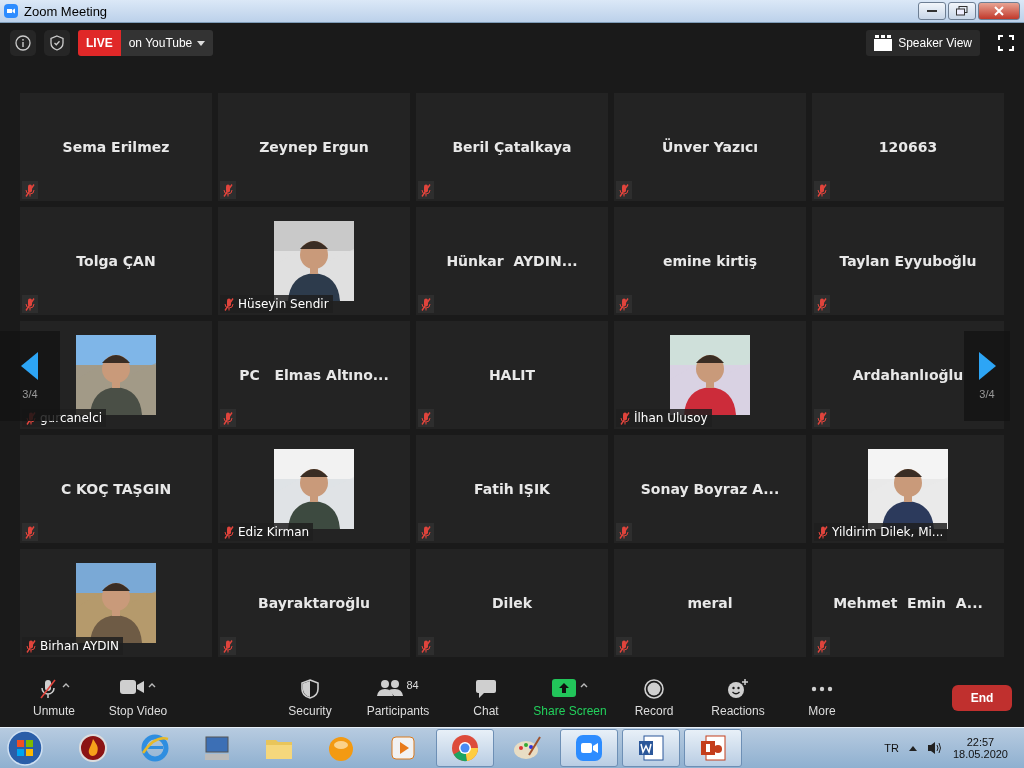  I want to click on close-icon, so click(999, 11).